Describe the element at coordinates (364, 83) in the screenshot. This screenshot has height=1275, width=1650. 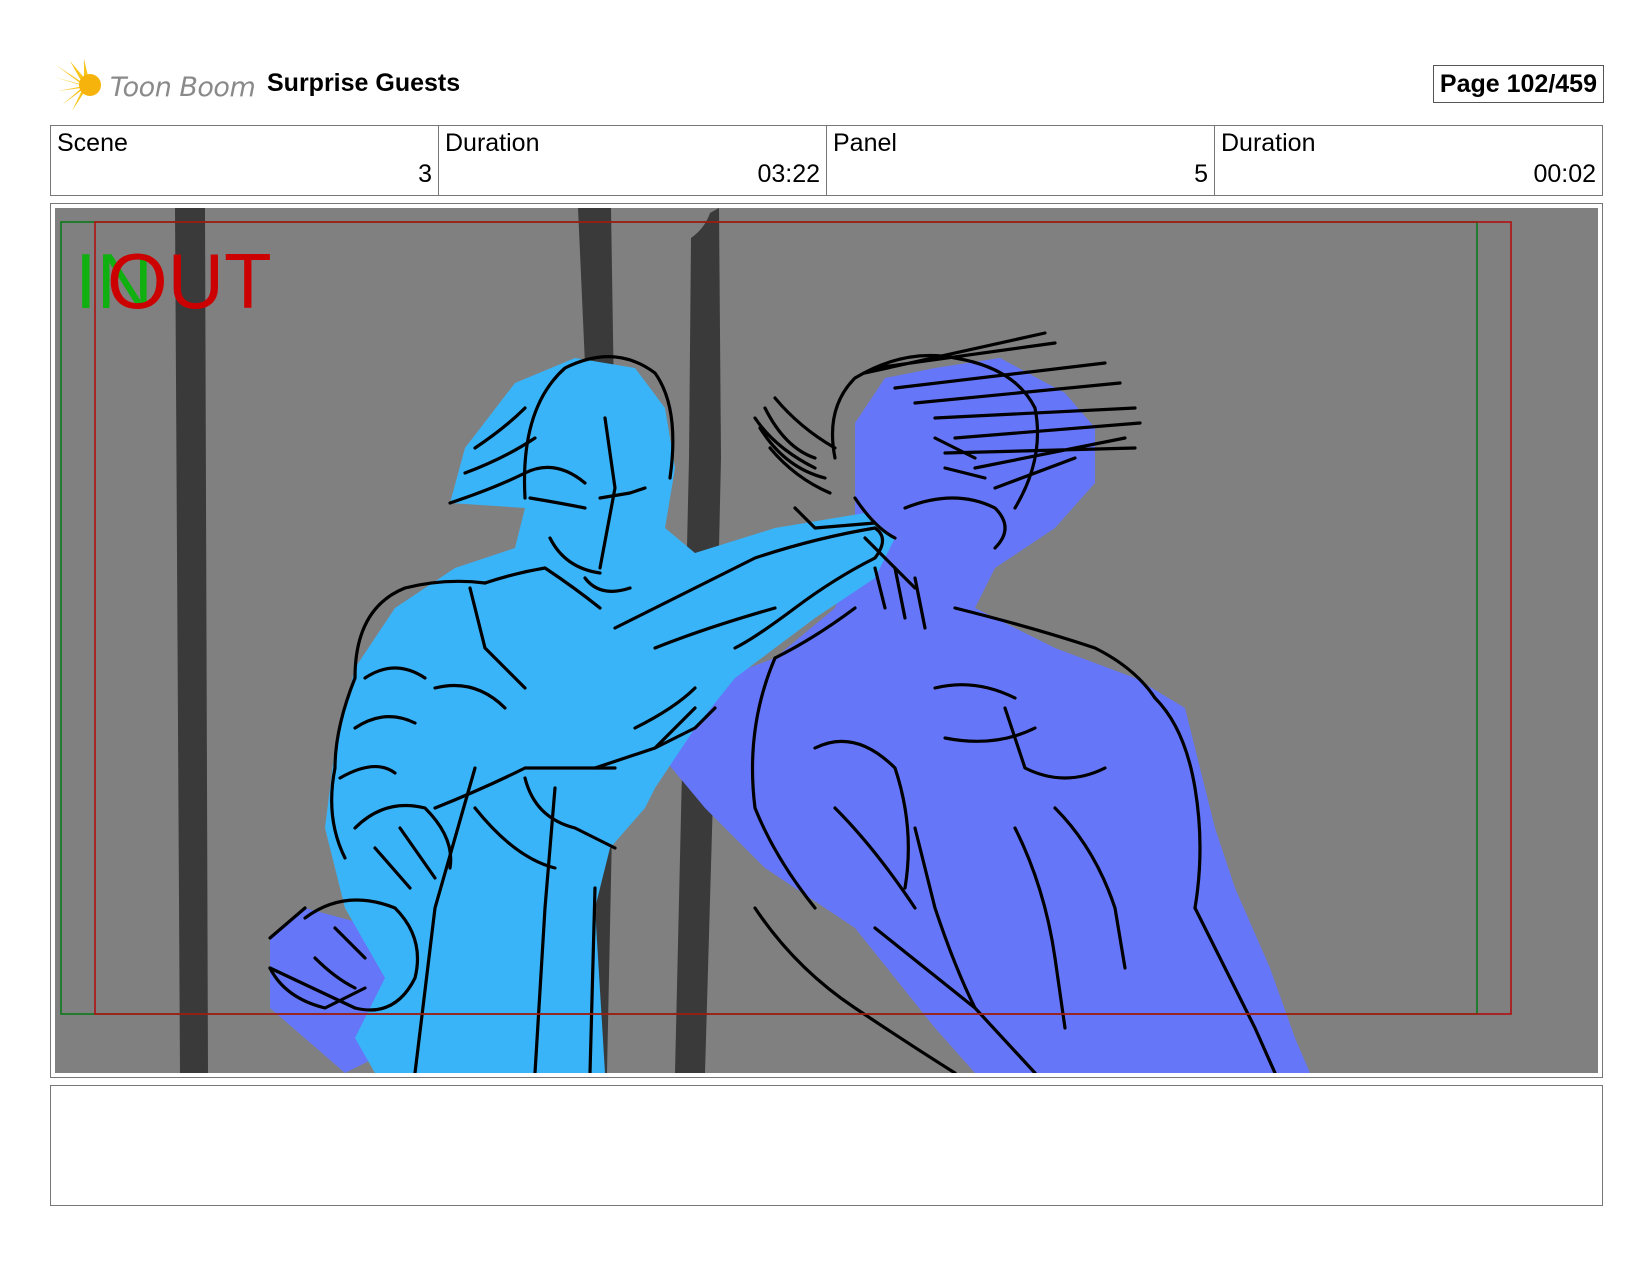
I see `project-title: Surprise Guests` at that location.